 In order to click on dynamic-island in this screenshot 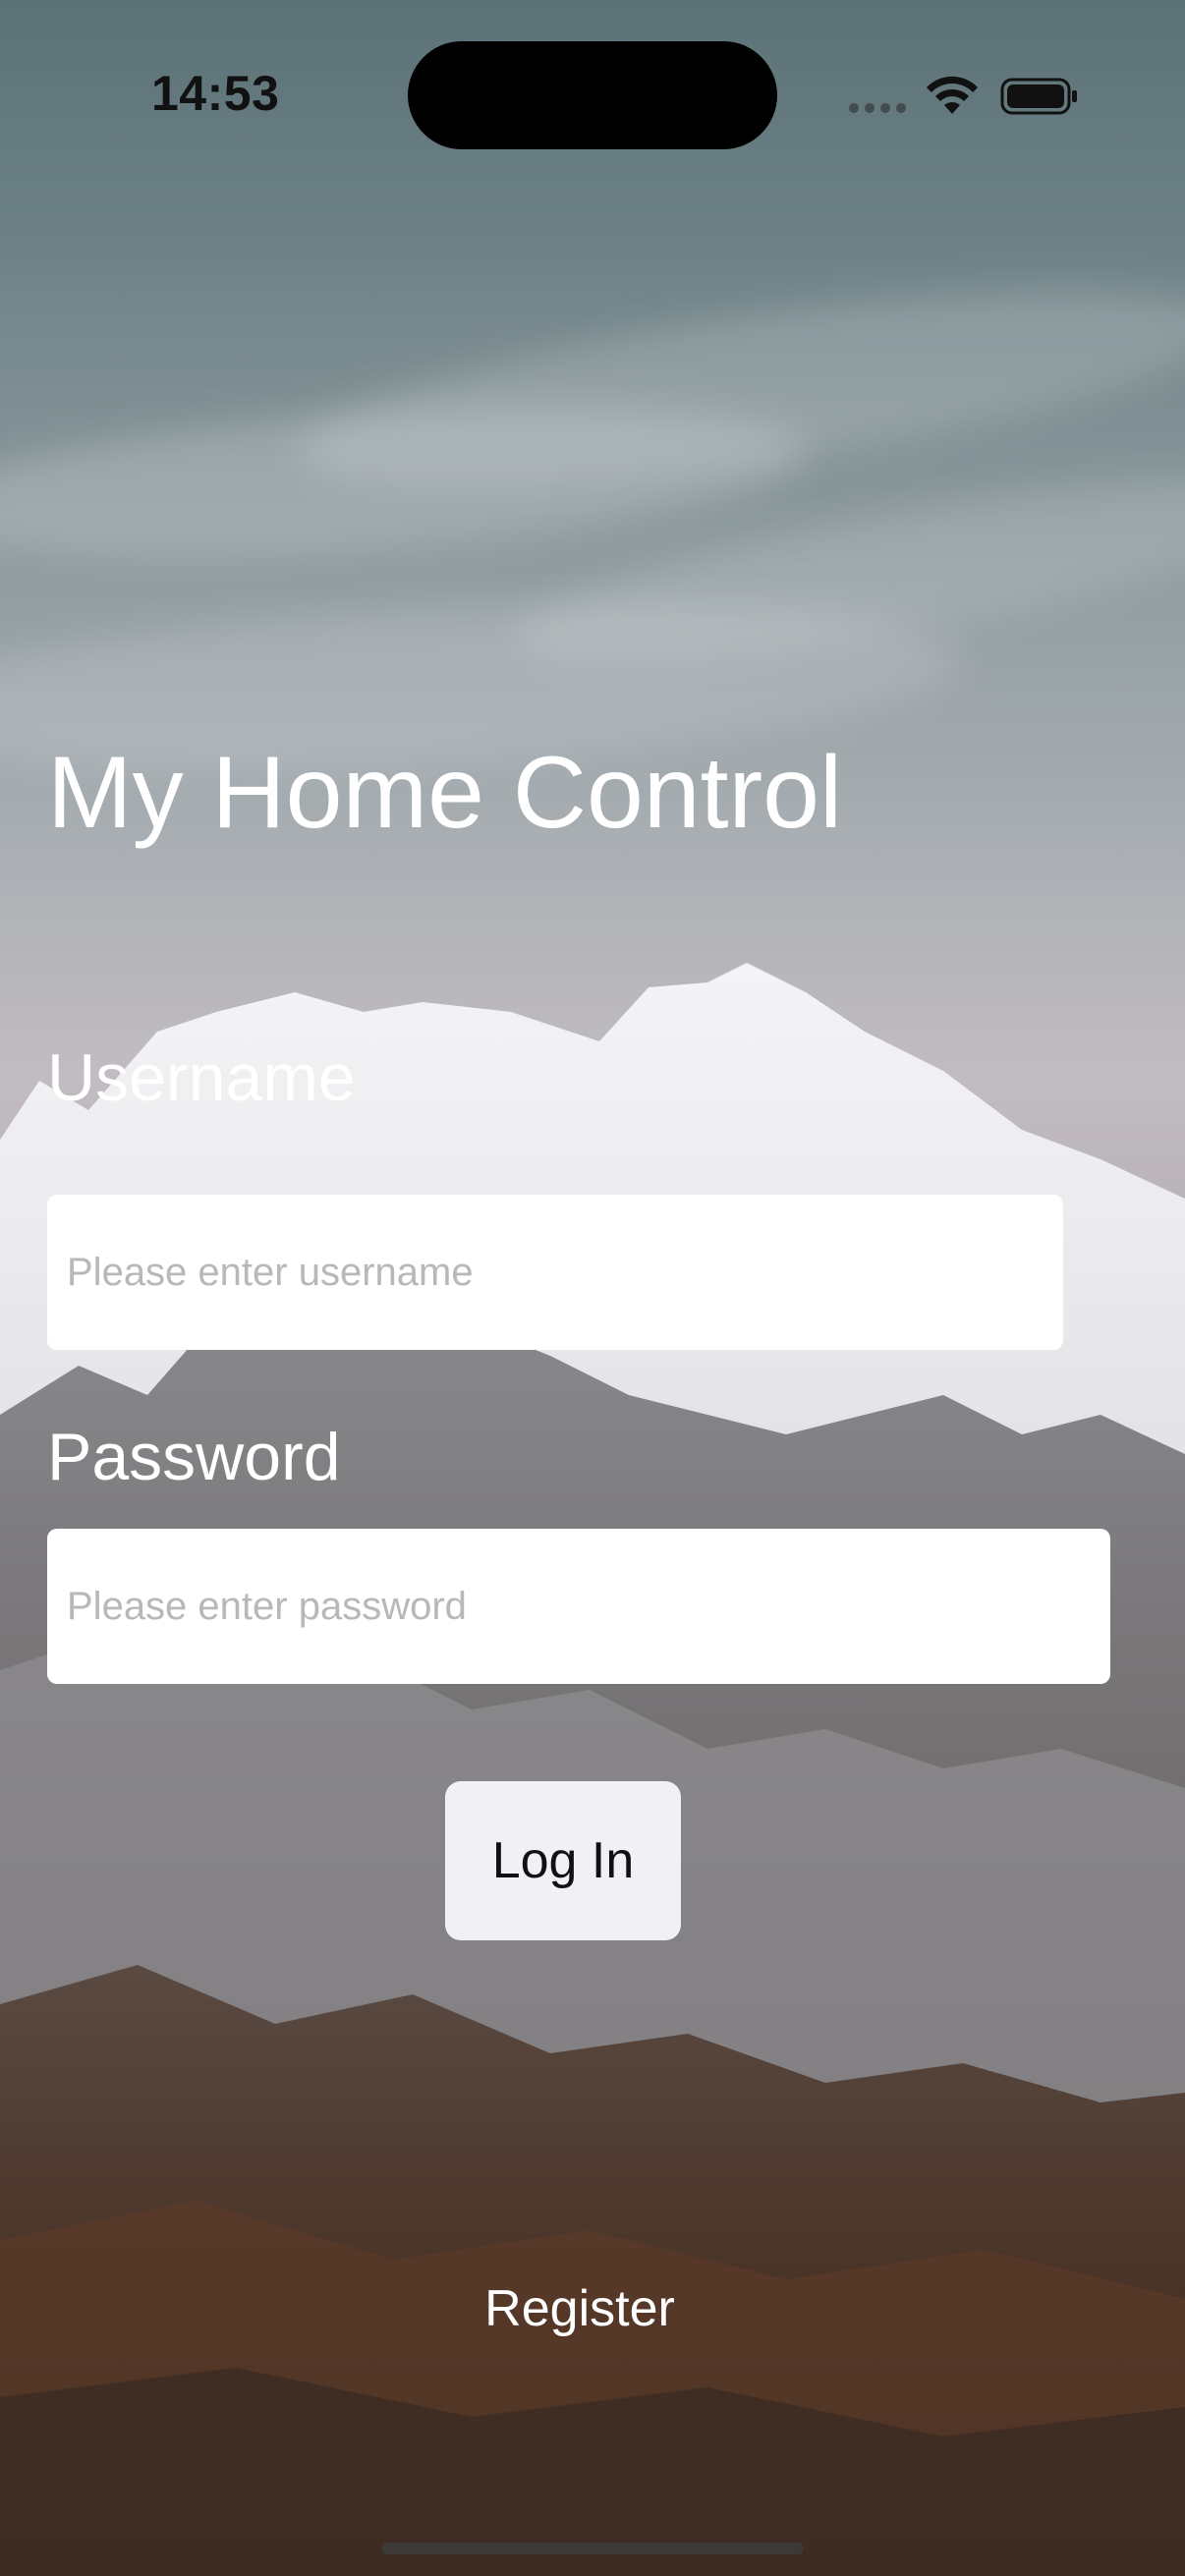, I will do `click(592, 95)`.